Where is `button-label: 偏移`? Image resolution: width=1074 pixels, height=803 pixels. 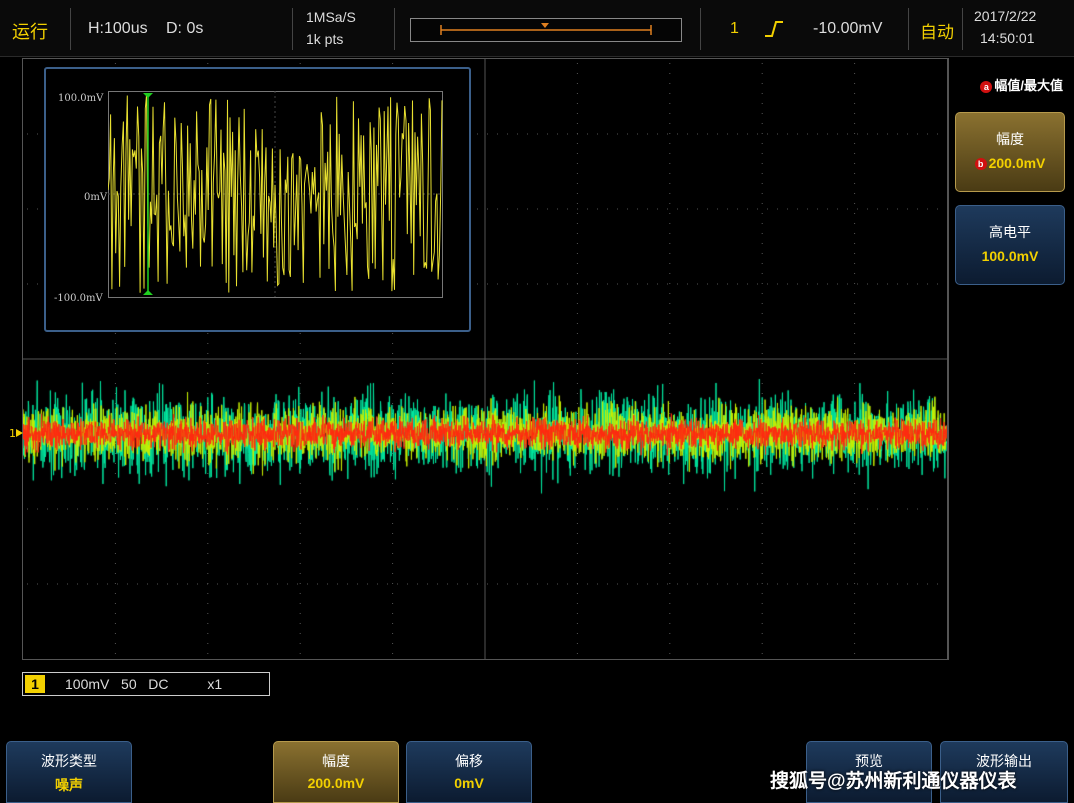
button-label: 偏移 is located at coordinates (469, 761).